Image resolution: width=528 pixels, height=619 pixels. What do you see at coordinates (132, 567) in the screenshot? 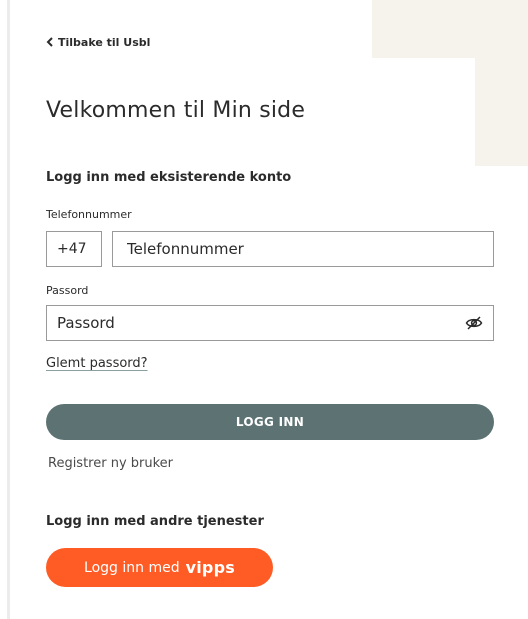
I see `vipps-button-label: Logg inn med` at bounding box center [132, 567].